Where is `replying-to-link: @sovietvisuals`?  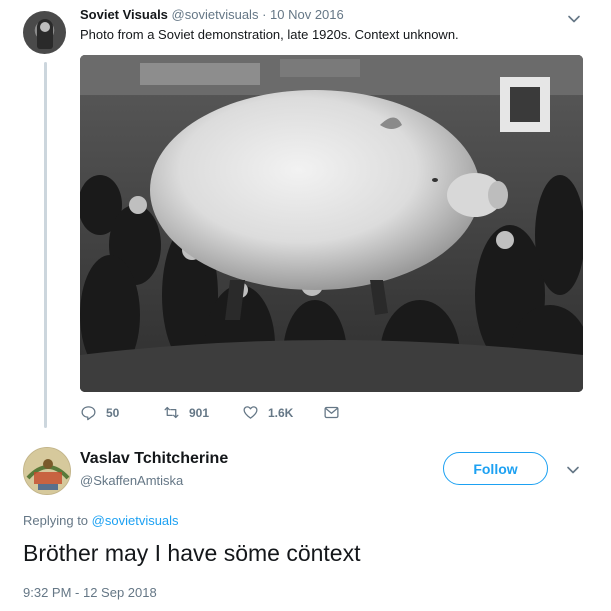
replying-to-link: @sovietvisuals is located at coordinates (135, 520).